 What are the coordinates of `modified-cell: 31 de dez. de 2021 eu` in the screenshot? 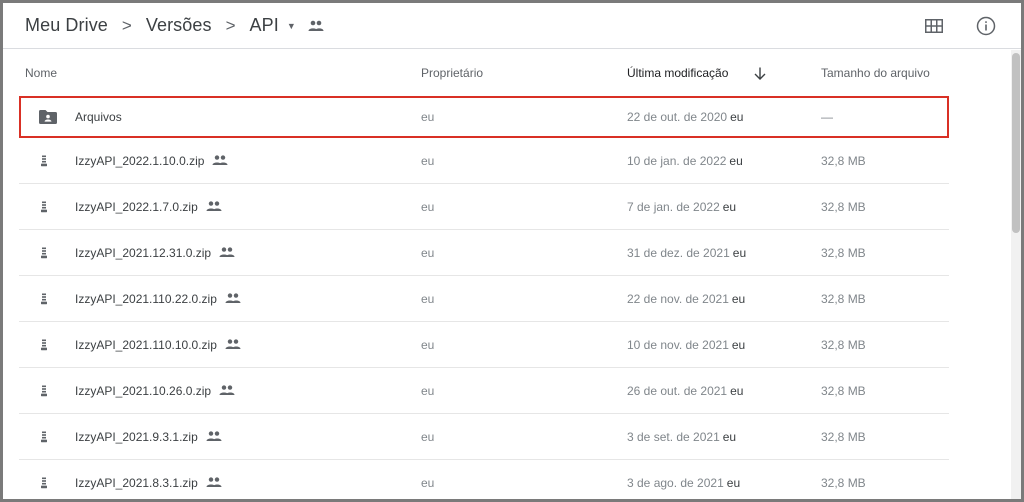 It's located at (686, 253).